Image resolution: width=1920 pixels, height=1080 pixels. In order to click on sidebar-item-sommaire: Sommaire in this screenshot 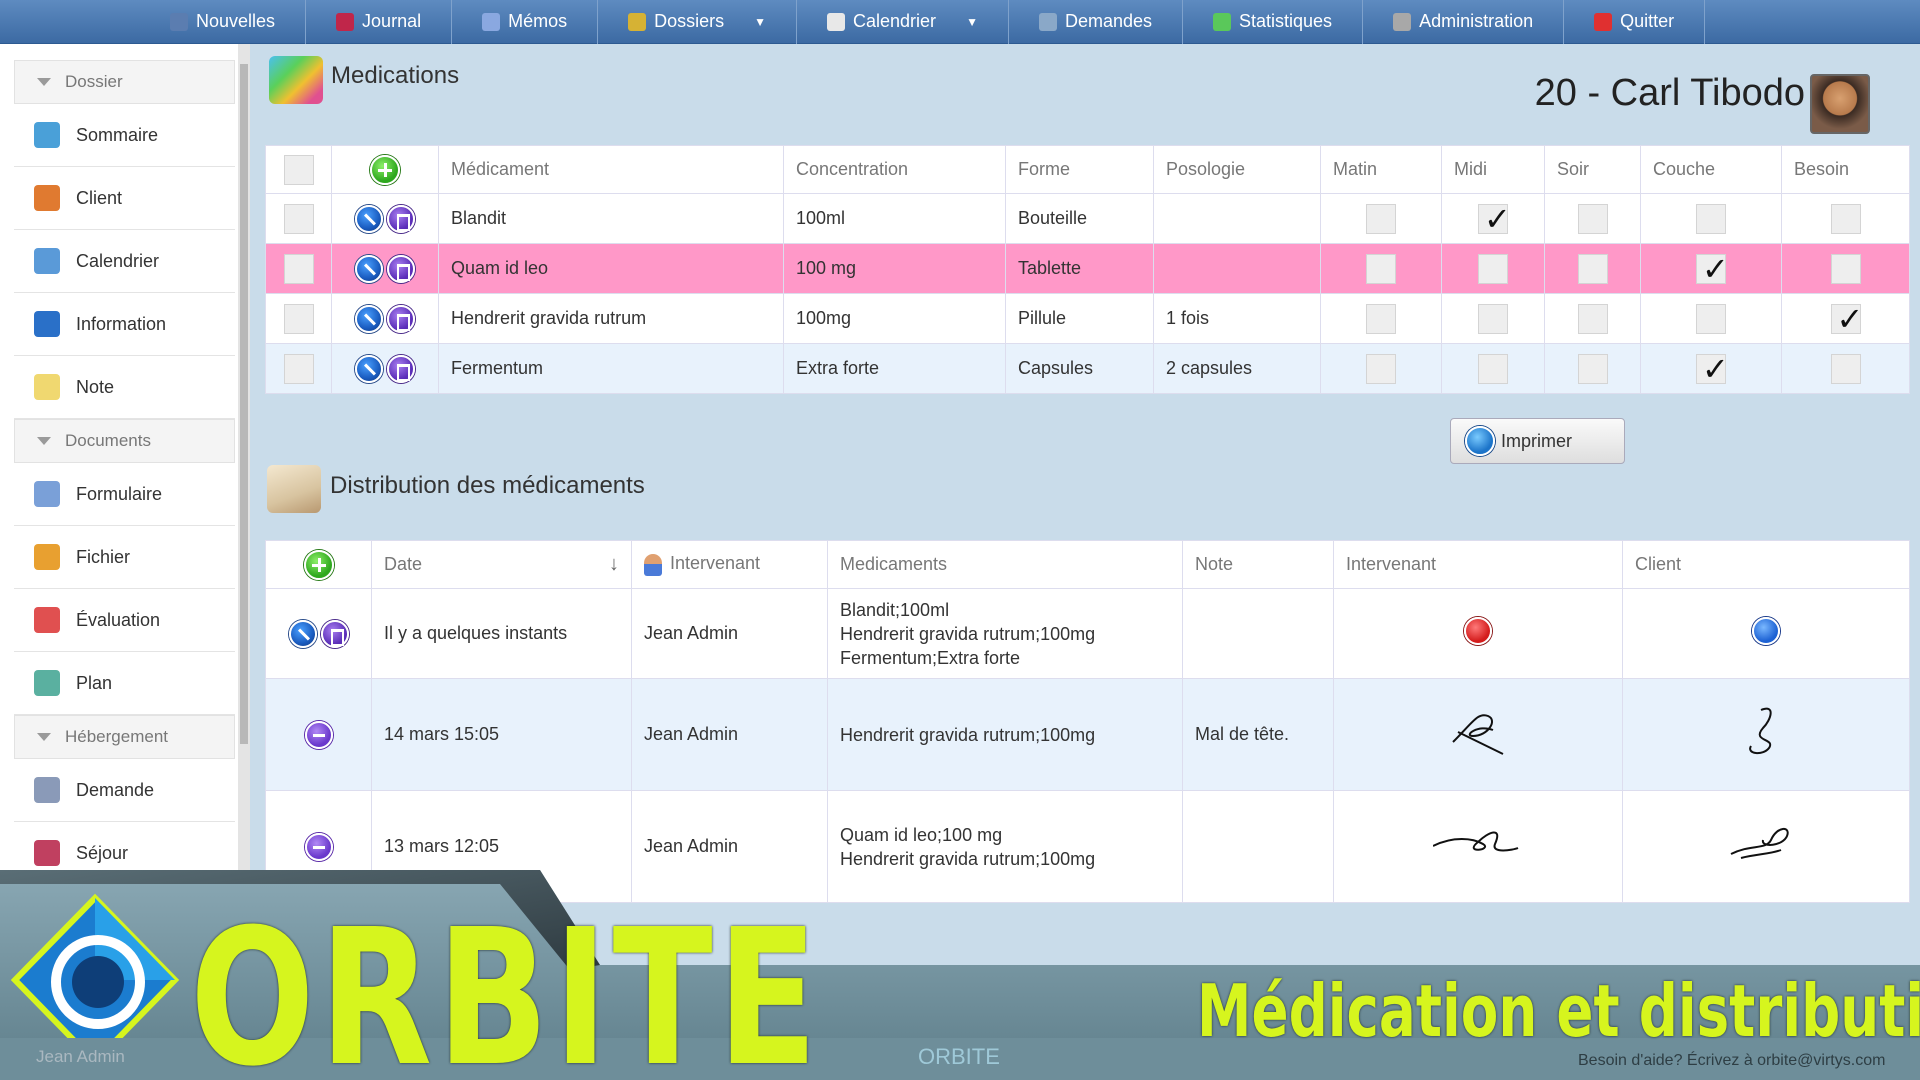, I will do `click(124, 135)`.